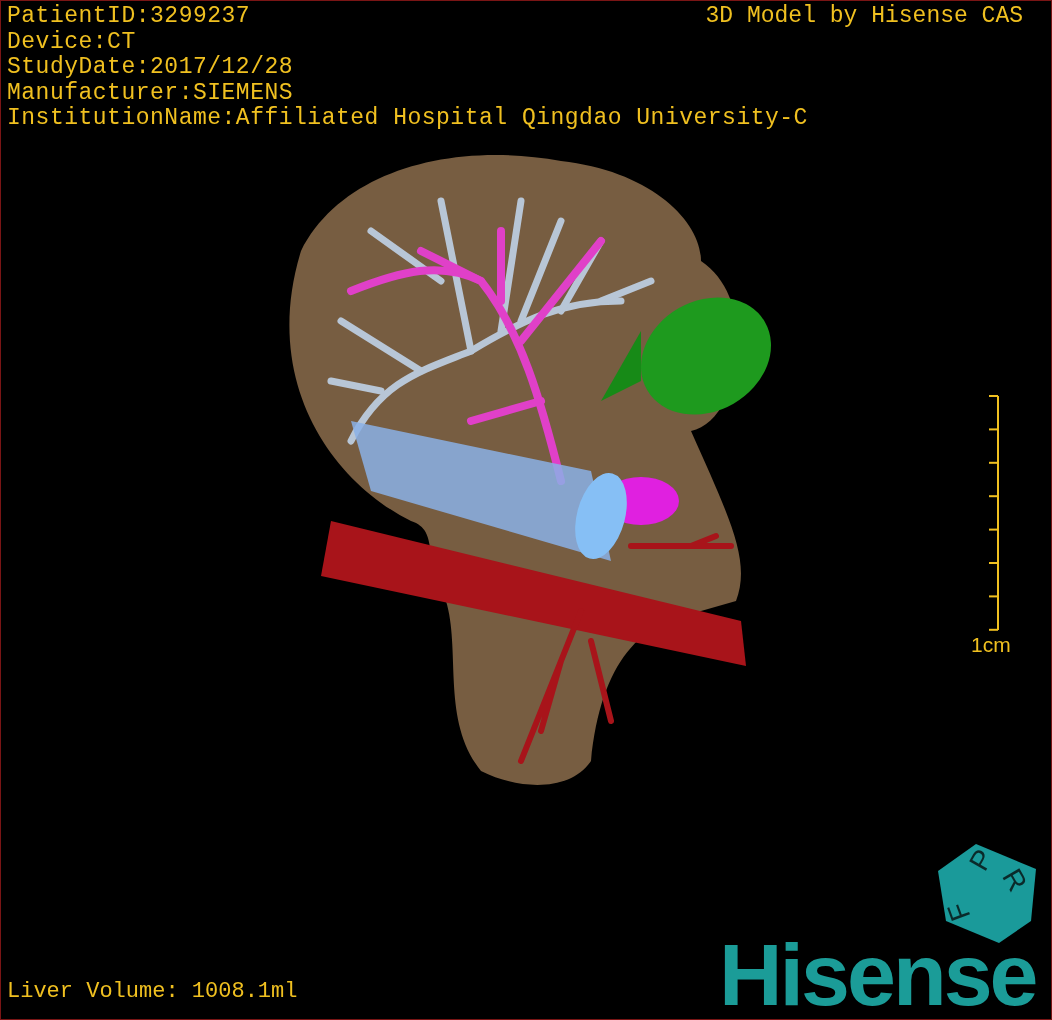 Image resolution: width=1052 pixels, height=1020 pixels. Describe the element at coordinates (864, 16) in the screenshot. I see `viewer-title: 3D Model by Hisense CAS` at that location.